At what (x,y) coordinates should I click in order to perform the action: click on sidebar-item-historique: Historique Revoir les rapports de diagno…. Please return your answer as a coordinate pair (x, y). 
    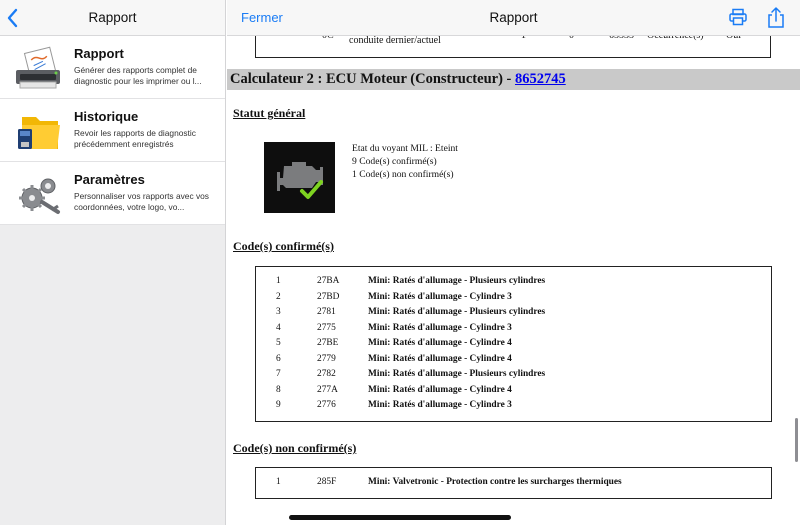
    Looking at the image, I should click on (112, 130).